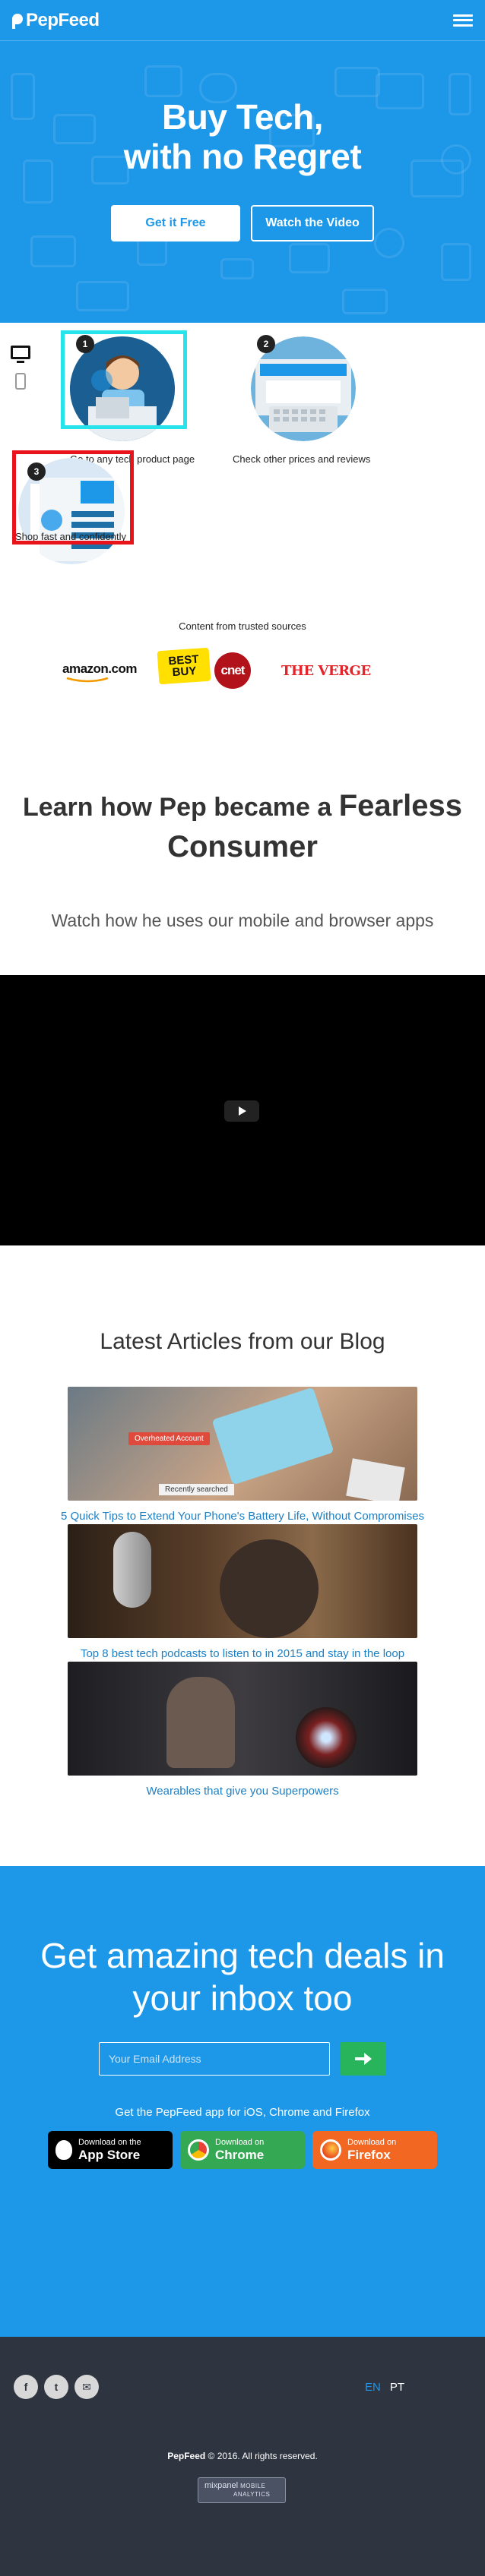  Describe the element at coordinates (200, 1722) in the screenshot. I see `ironman-photo` at that location.